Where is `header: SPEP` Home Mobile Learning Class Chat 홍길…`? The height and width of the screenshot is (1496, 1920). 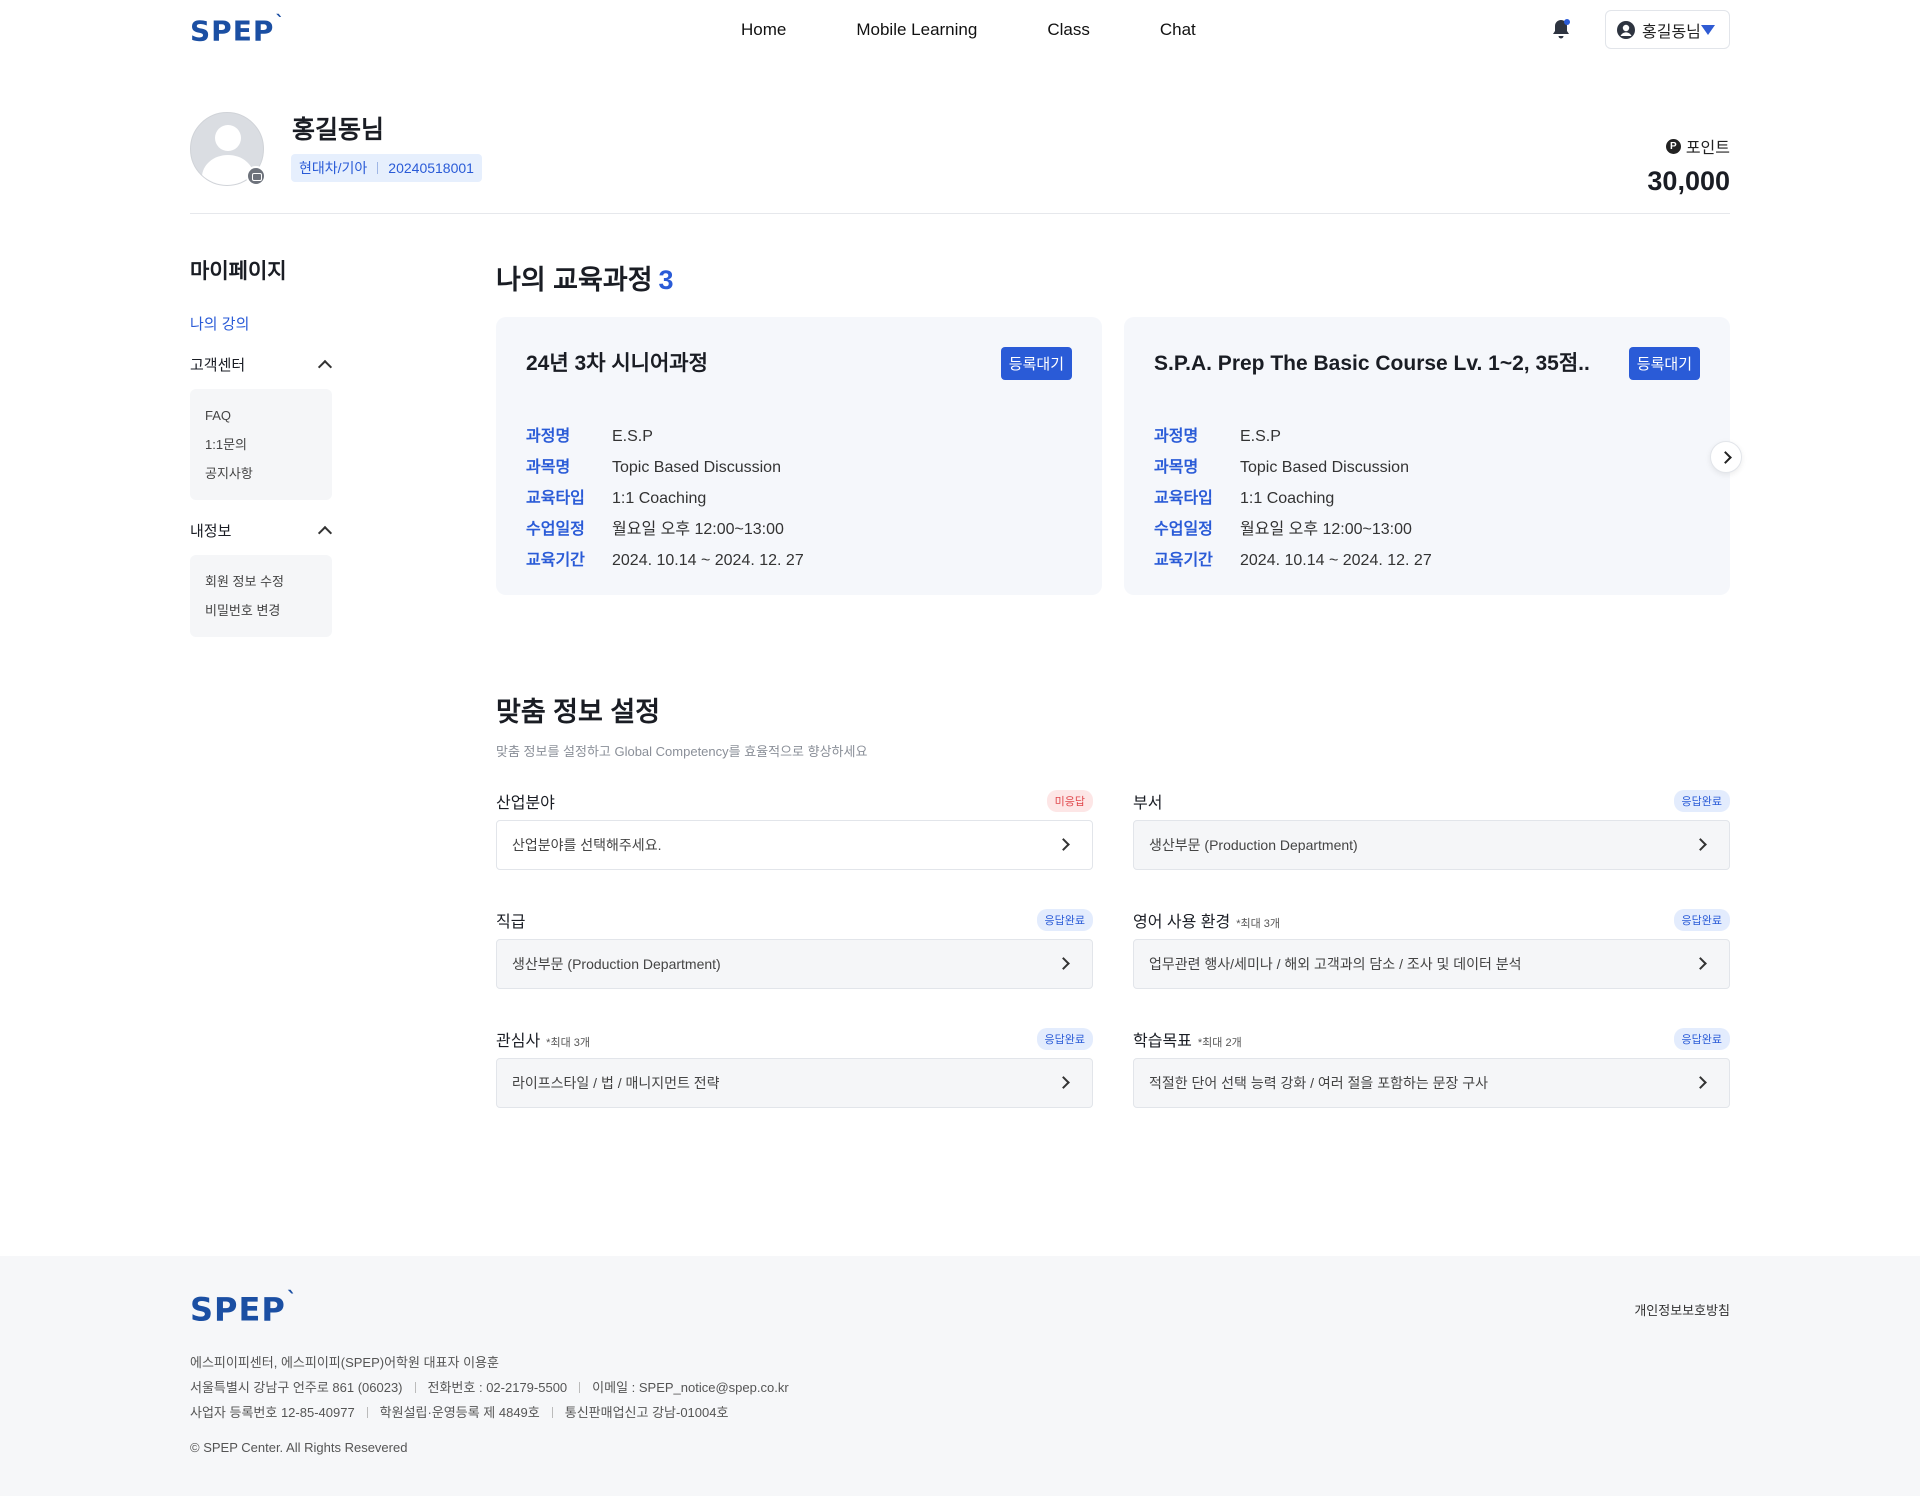 header: SPEP` Home Mobile Learning Class Chat 홍길… is located at coordinates (960, 30).